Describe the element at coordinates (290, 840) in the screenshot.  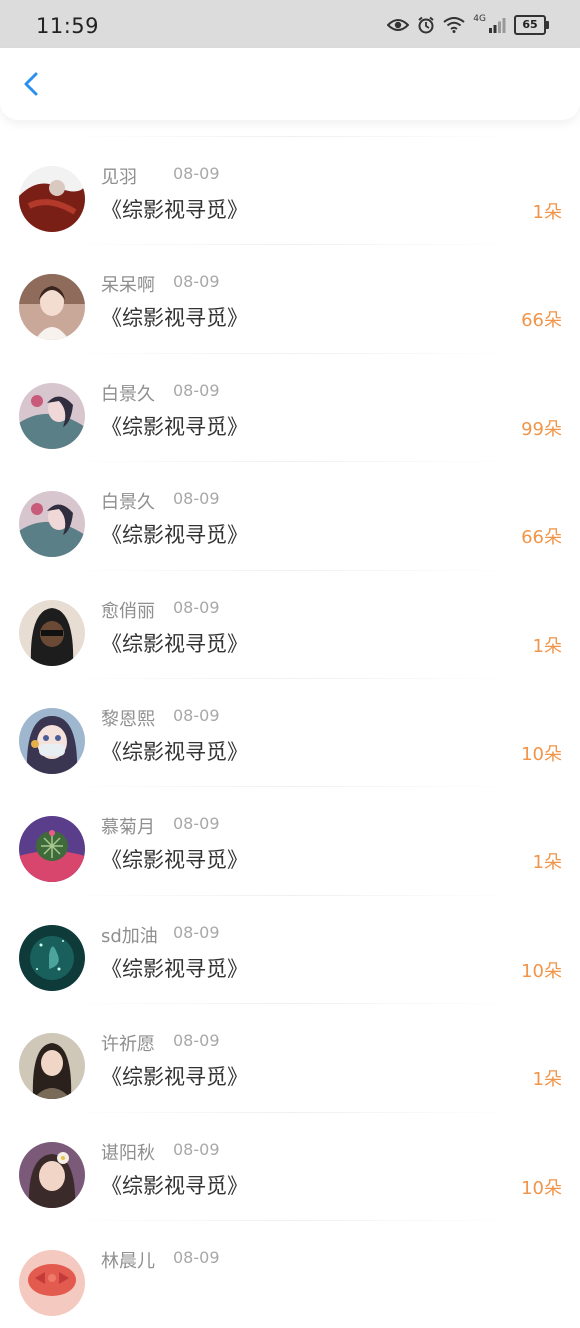
I see `list-item: 慕菊月 08-09 《综影视寻觅》 1朵` at that location.